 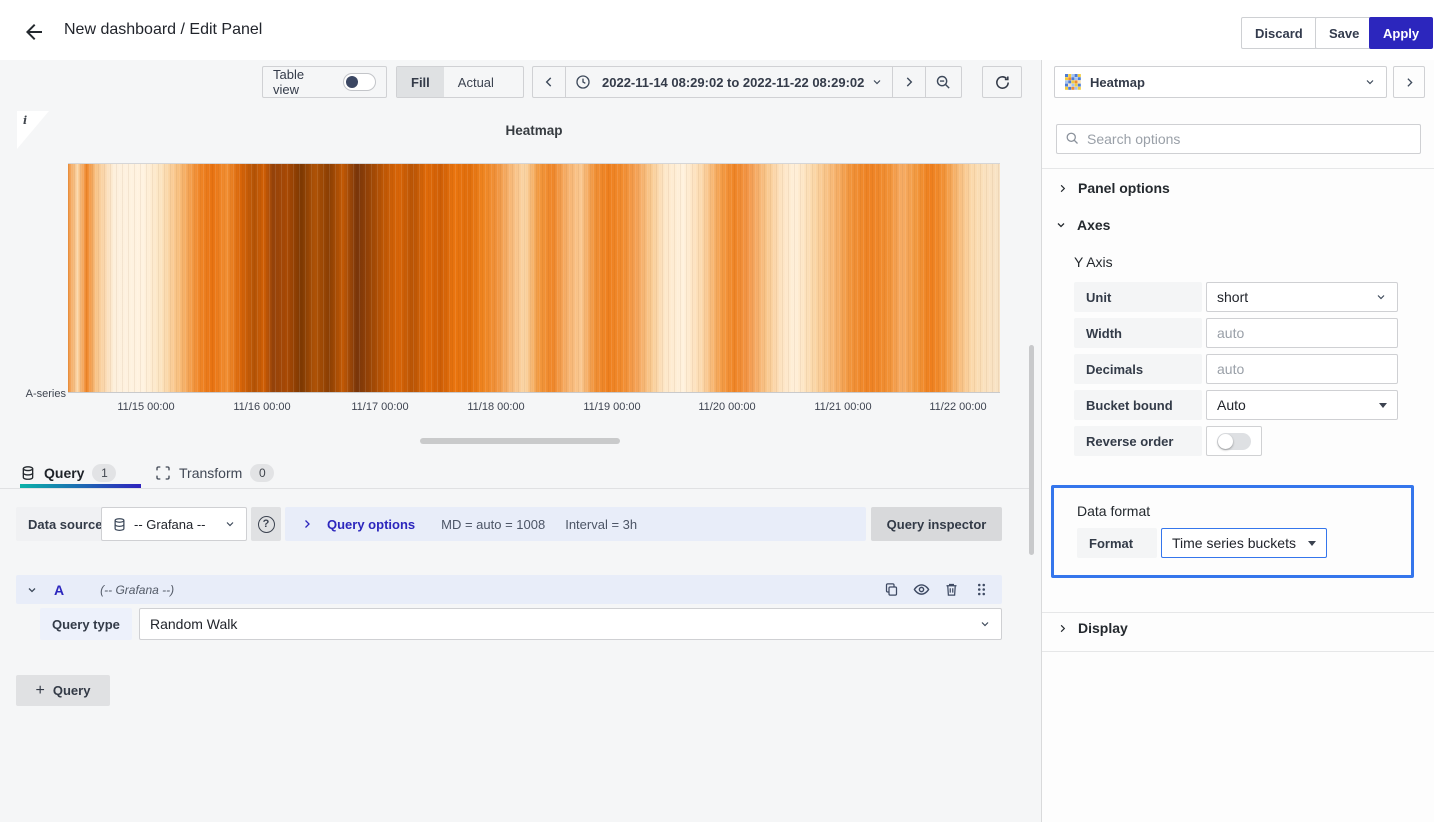 I want to click on collapse-options-pane-button, so click(x=1409, y=82).